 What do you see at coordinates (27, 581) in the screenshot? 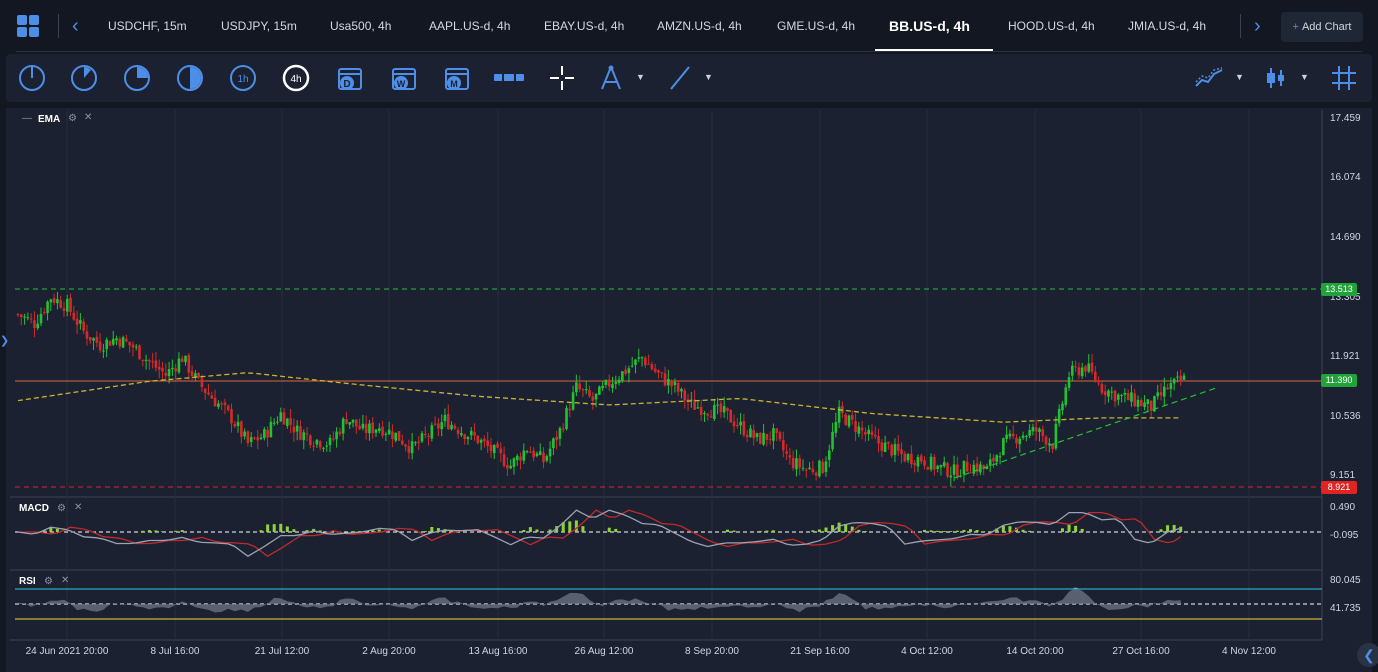
I see `rsi-label: RSI` at bounding box center [27, 581].